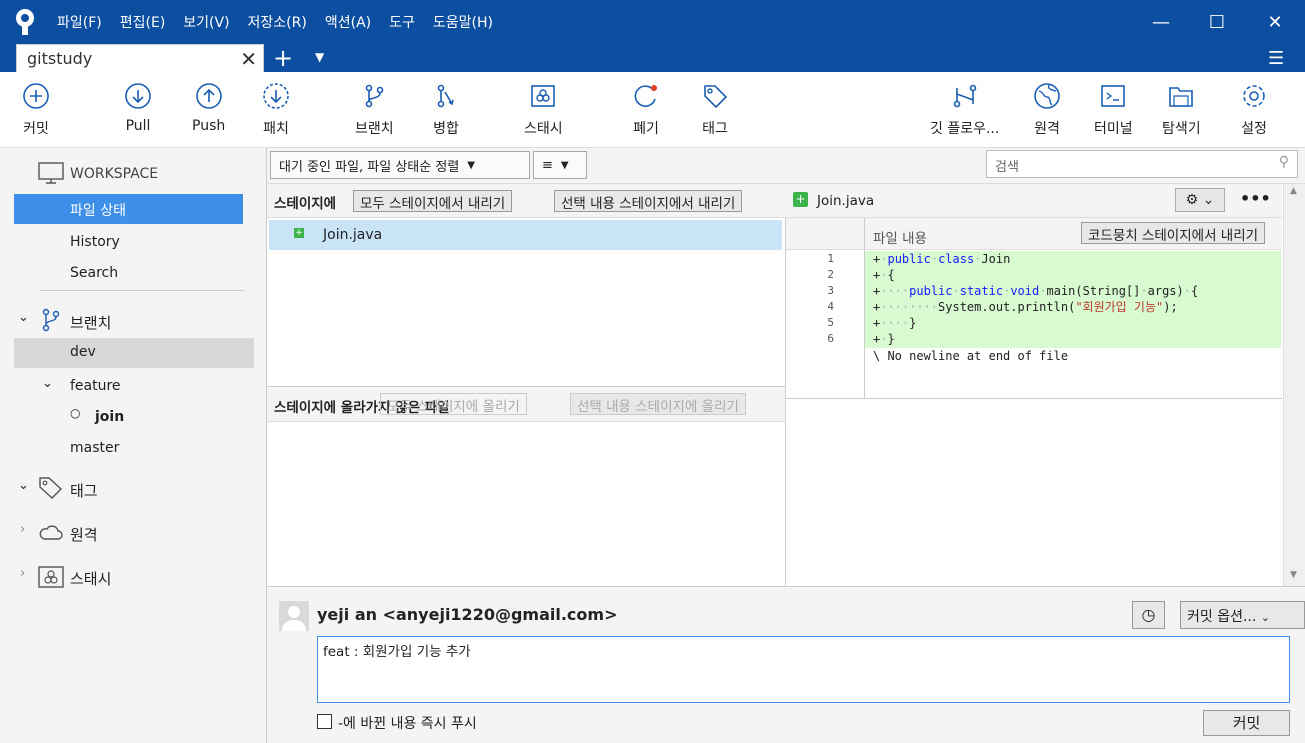 Image resolution: width=1305 pixels, height=743 pixels. I want to click on unstage-all-button: 모두 스테이지에서 내리기, so click(433, 201).